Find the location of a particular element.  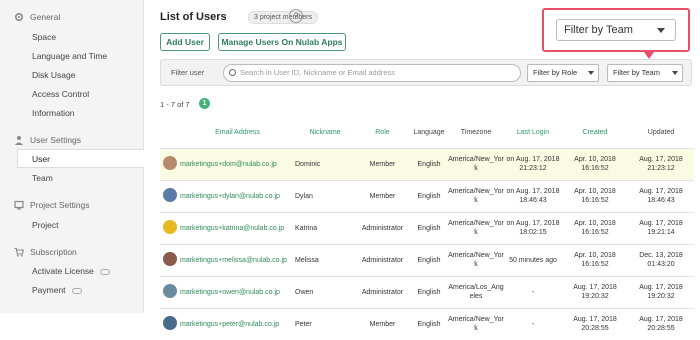

email-cell: marketingus+katrina@nulab.co.jp is located at coordinates (237, 227).